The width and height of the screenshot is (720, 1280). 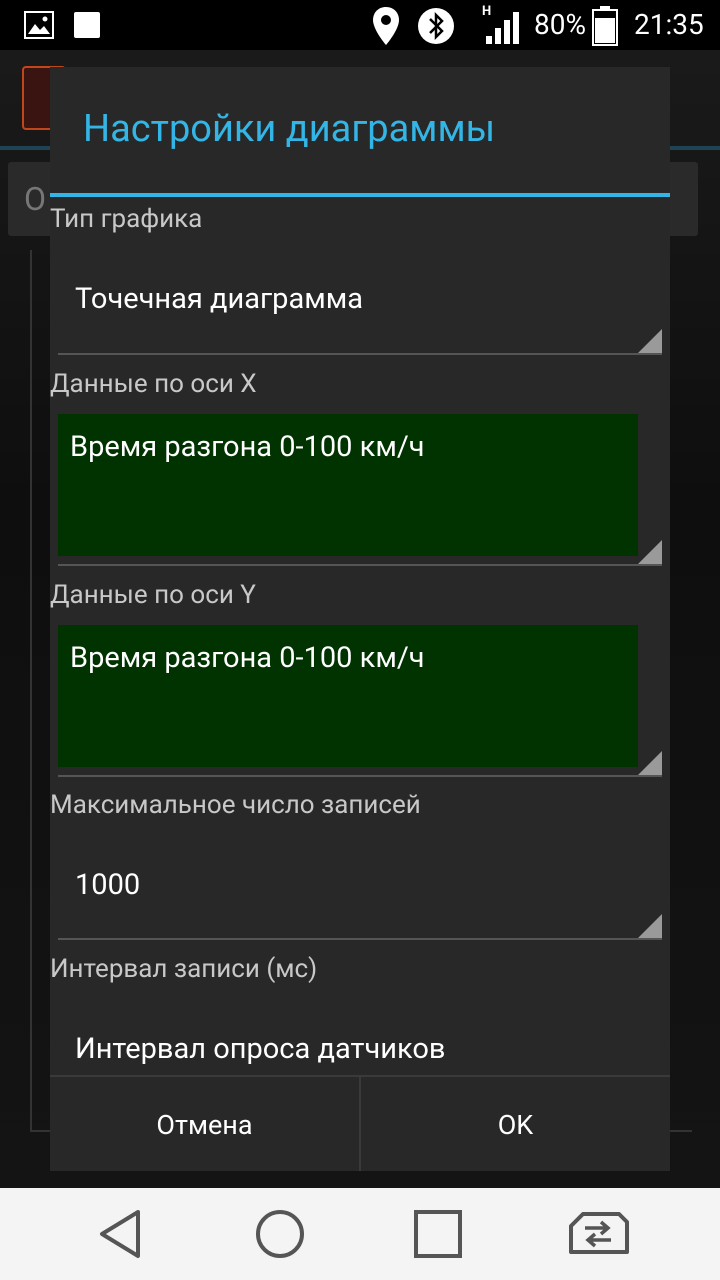 I want to click on recents-icon, so click(x=438, y=1234).